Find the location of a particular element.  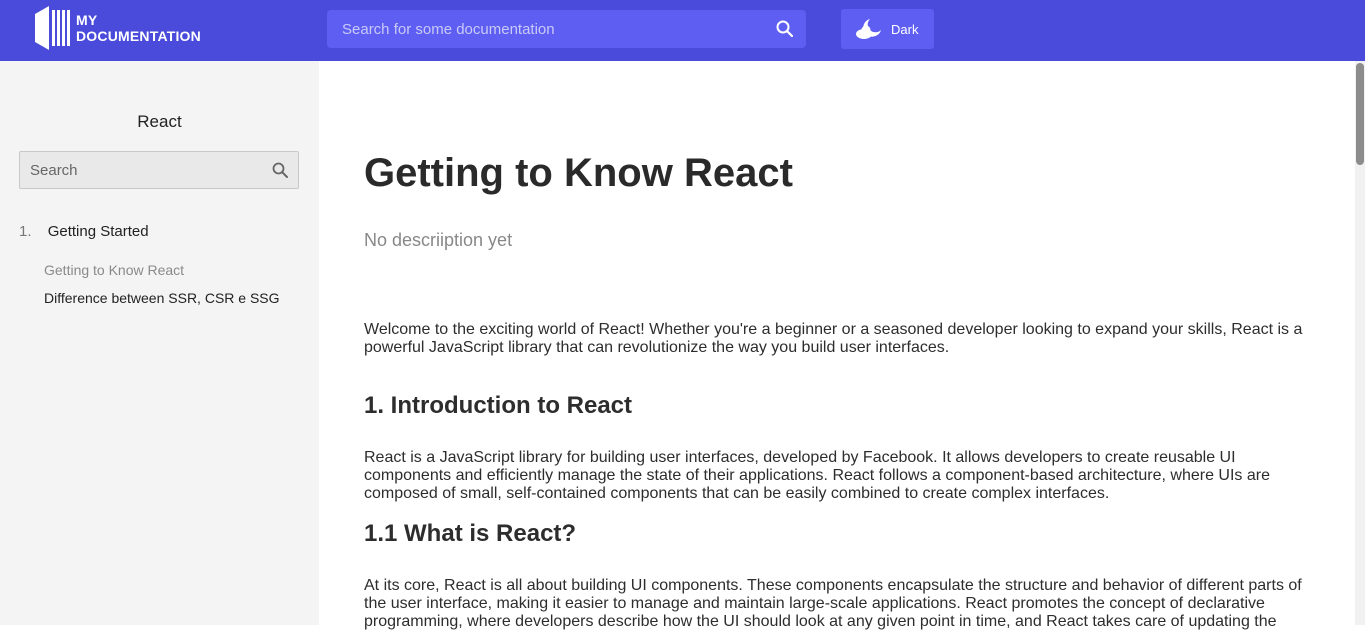

heading-what-is-react: 1.1 What is React? is located at coordinates (470, 533).